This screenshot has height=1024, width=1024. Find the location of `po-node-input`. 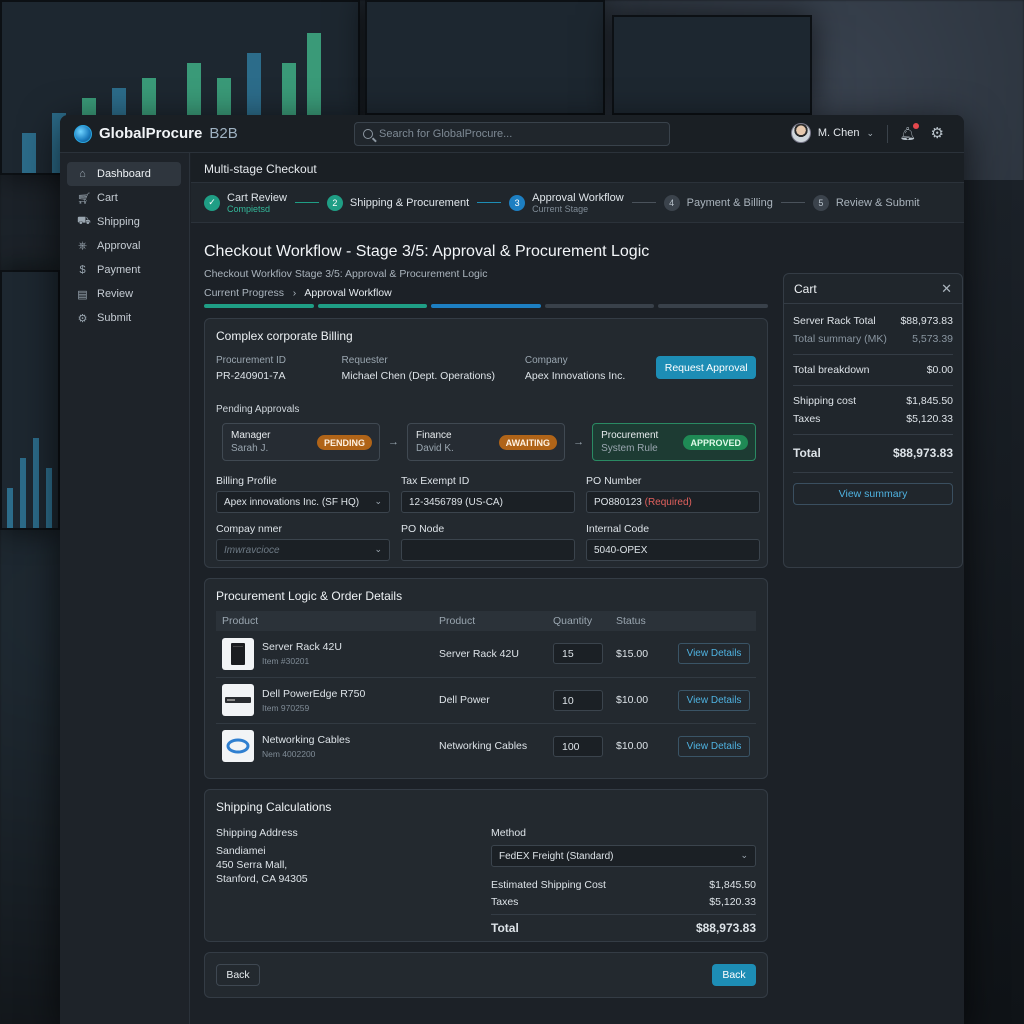

po-node-input is located at coordinates (488, 550).